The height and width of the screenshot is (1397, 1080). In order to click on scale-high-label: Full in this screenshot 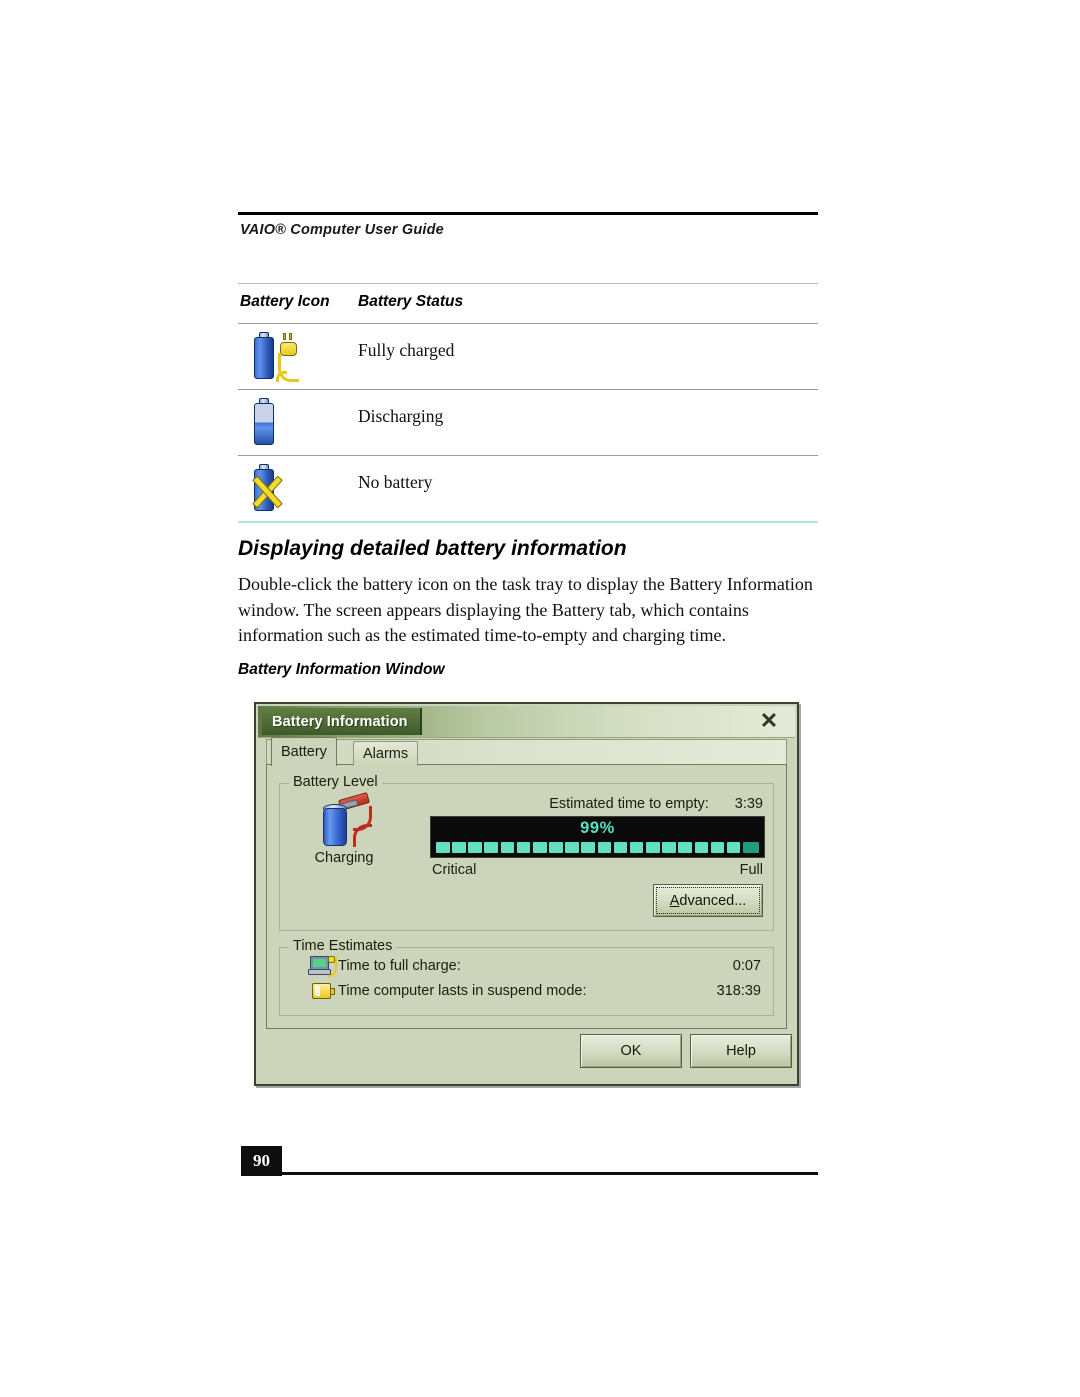, I will do `click(751, 870)`.